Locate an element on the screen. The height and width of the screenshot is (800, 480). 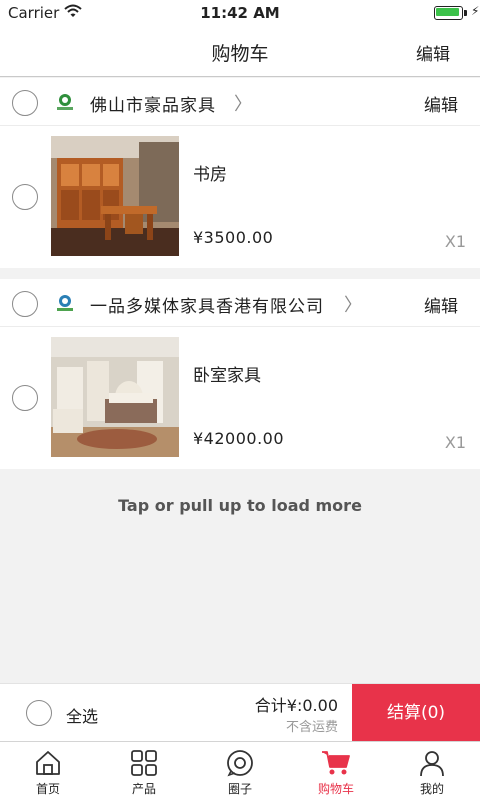
tab-products: 产品 is located at coordinates (144, 771).